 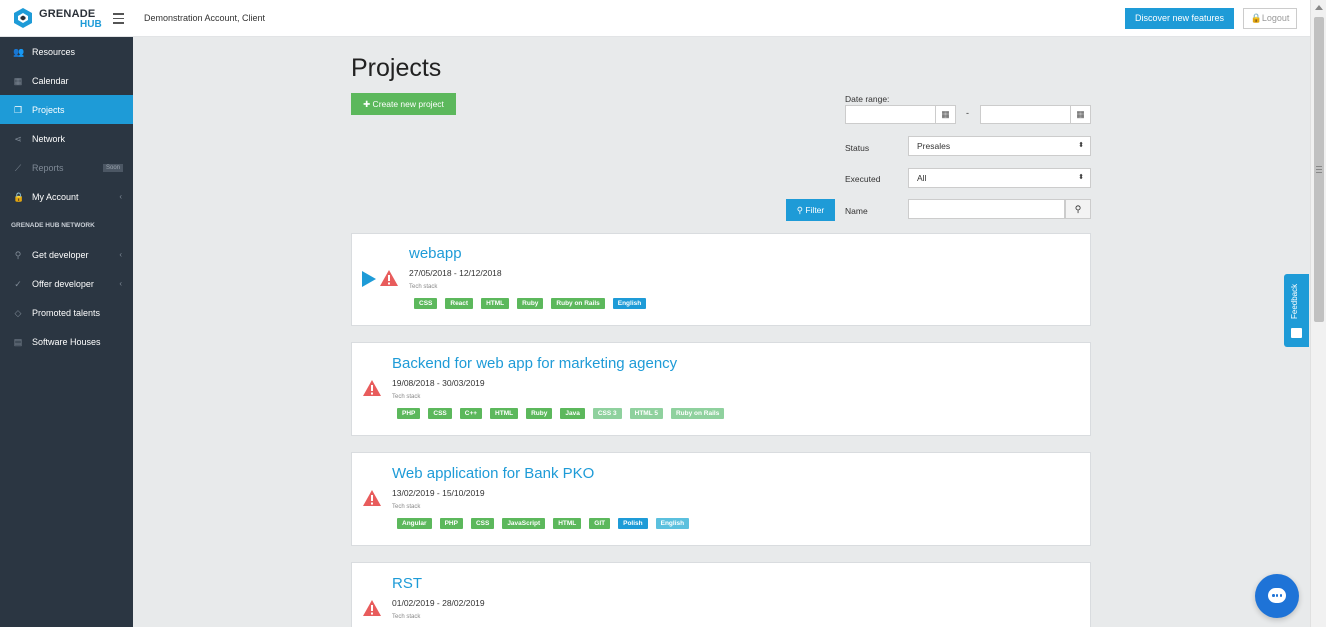 What do you see at coordinates (435, 253) in the screenshot?
I see `project-title: webapp` at bounding box center [435, 253].